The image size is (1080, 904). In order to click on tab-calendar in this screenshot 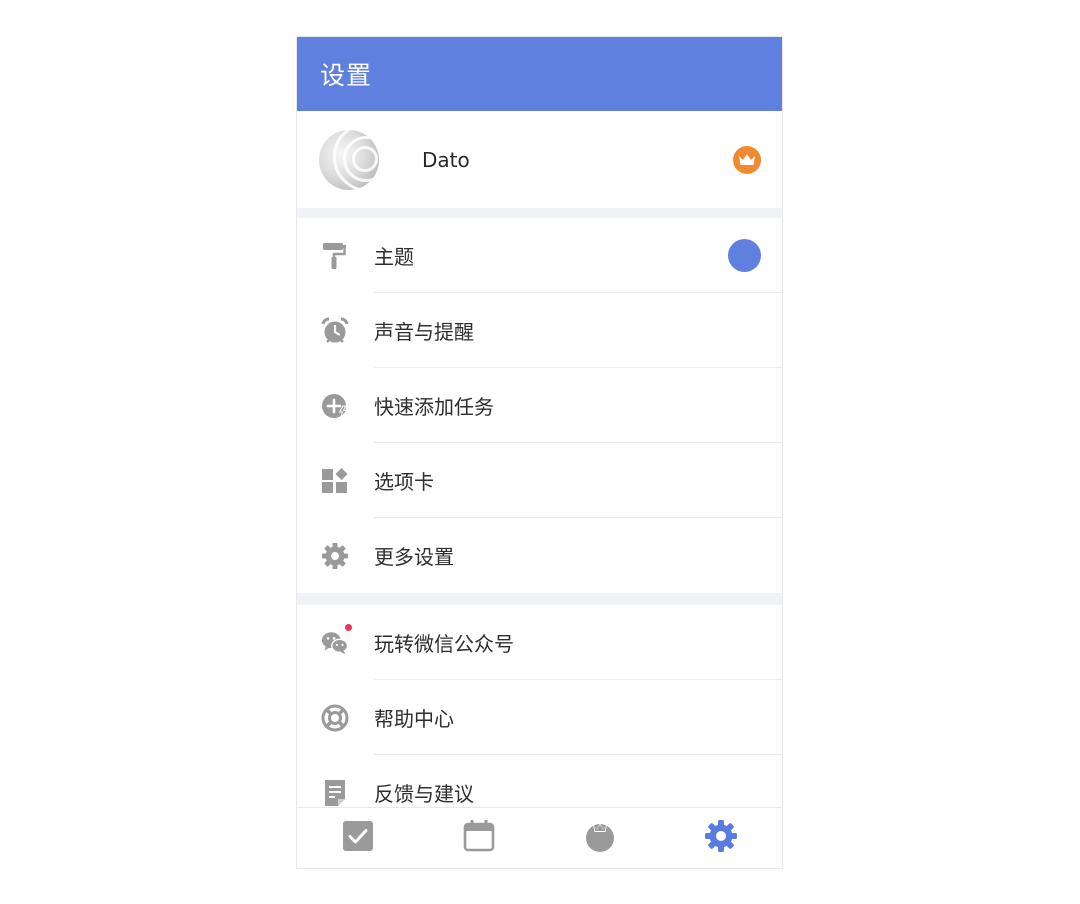, I will do `click(478, 838)`.